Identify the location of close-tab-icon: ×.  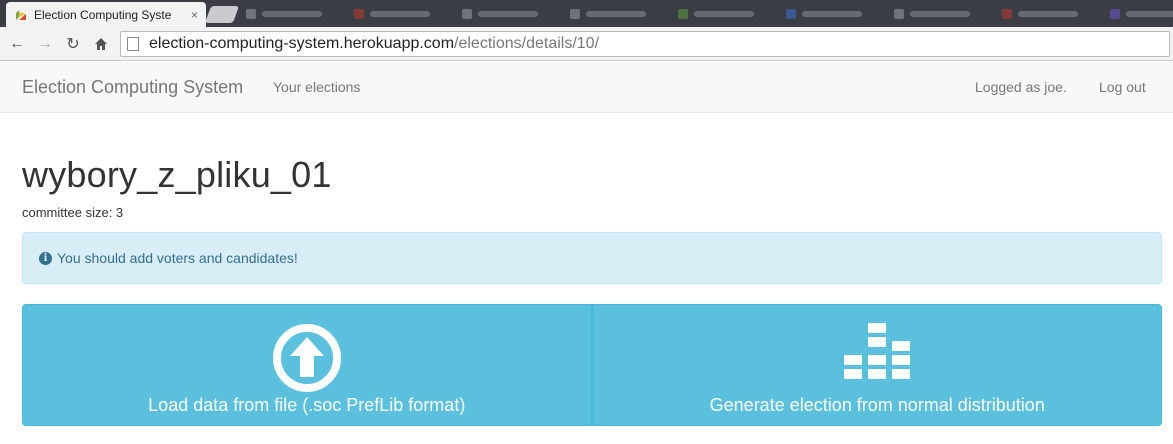
(194, 15).